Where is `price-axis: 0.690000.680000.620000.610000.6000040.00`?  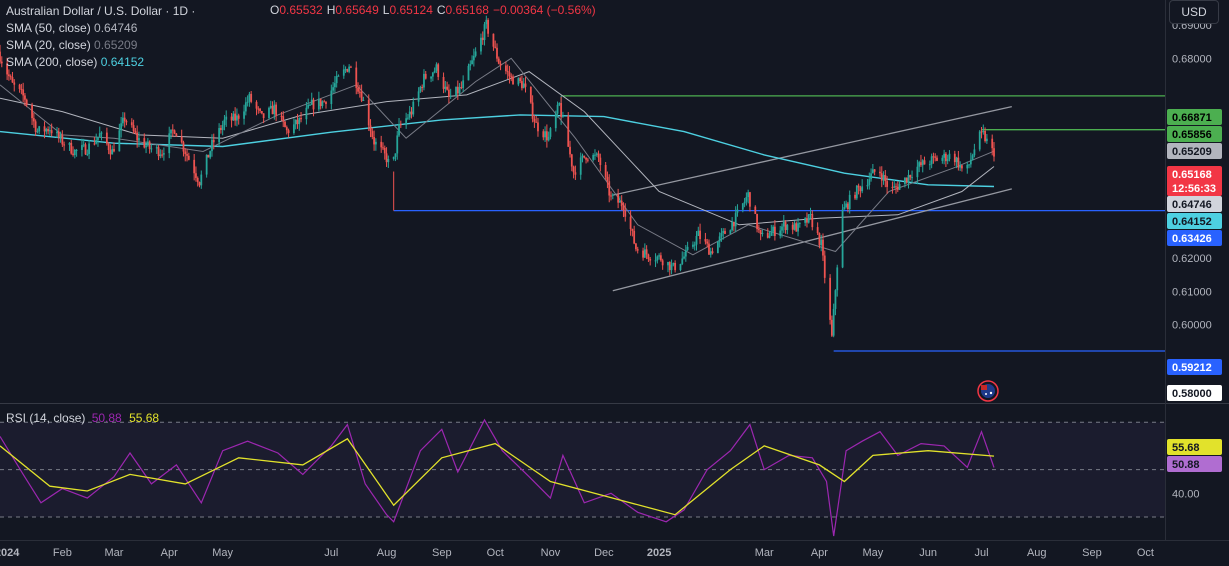
price-axis: 0.690000.680000.620000.610000.6000040.00 is located at coordinates (1192, 260).